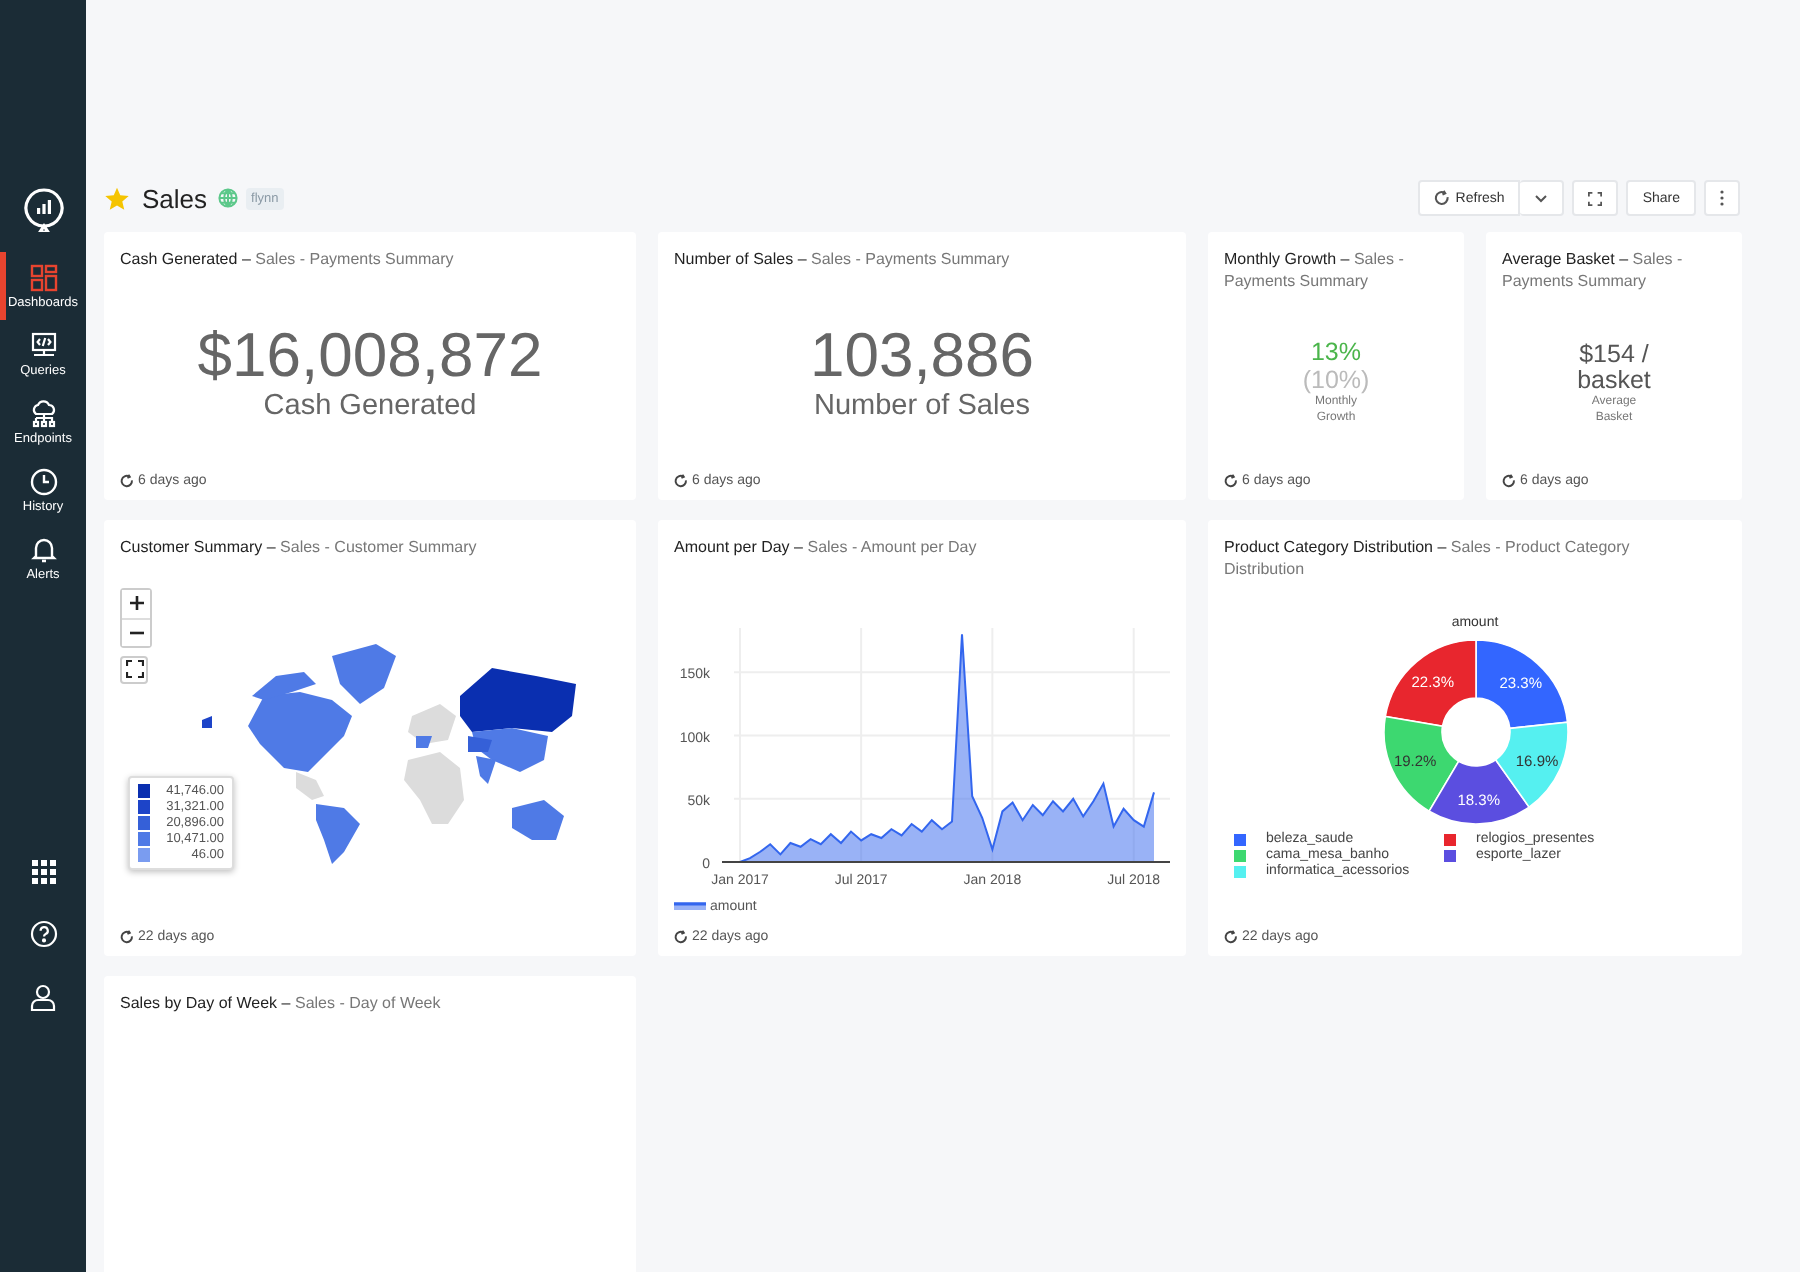 This screenshot has height=1272, width=1800. I want to click on counter-value: $154 / basket, so click(1614, 367).